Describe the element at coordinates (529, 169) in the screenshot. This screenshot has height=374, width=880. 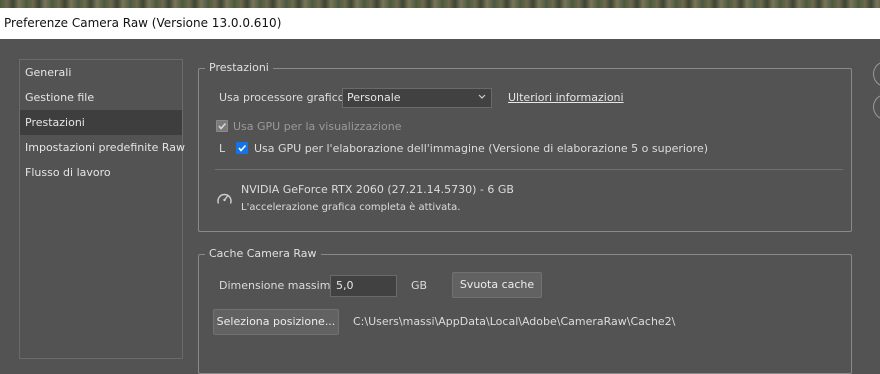
I see `performance-divider` at that location.